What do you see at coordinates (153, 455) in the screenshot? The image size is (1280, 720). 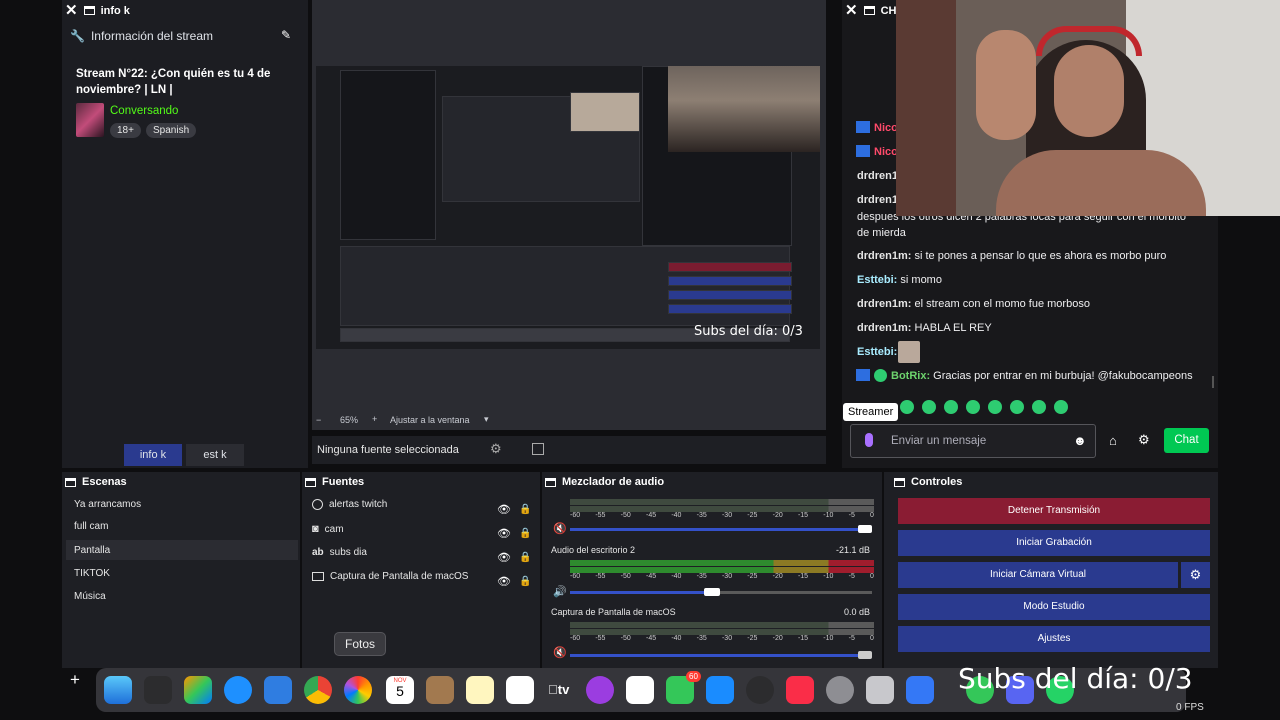 I see `tab-info-k: info k` at bounding box center [153, 455].